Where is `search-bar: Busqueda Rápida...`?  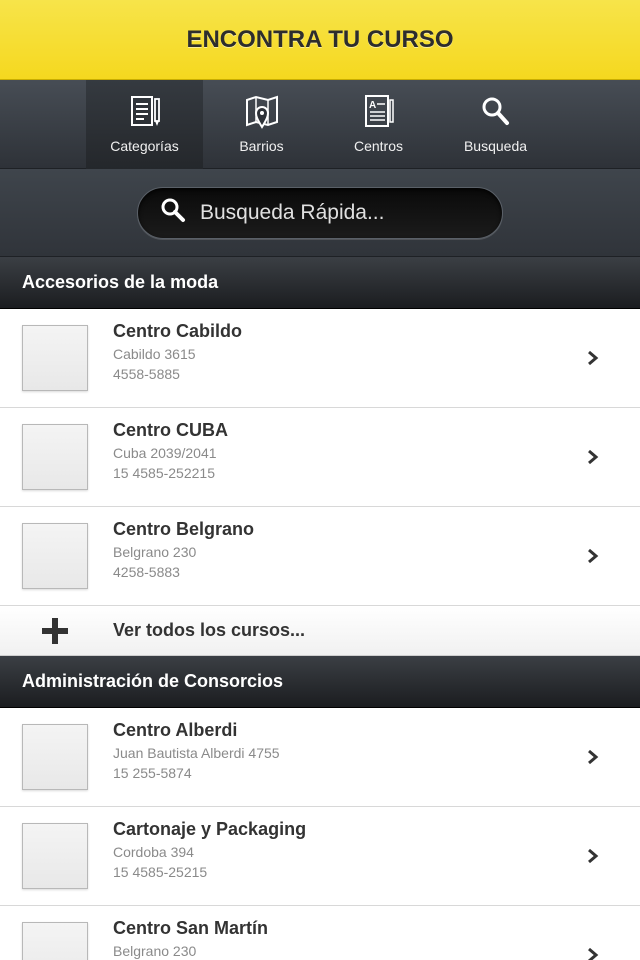 search-bar: Busqueda Rápida... is located at coordinates (320, 213).